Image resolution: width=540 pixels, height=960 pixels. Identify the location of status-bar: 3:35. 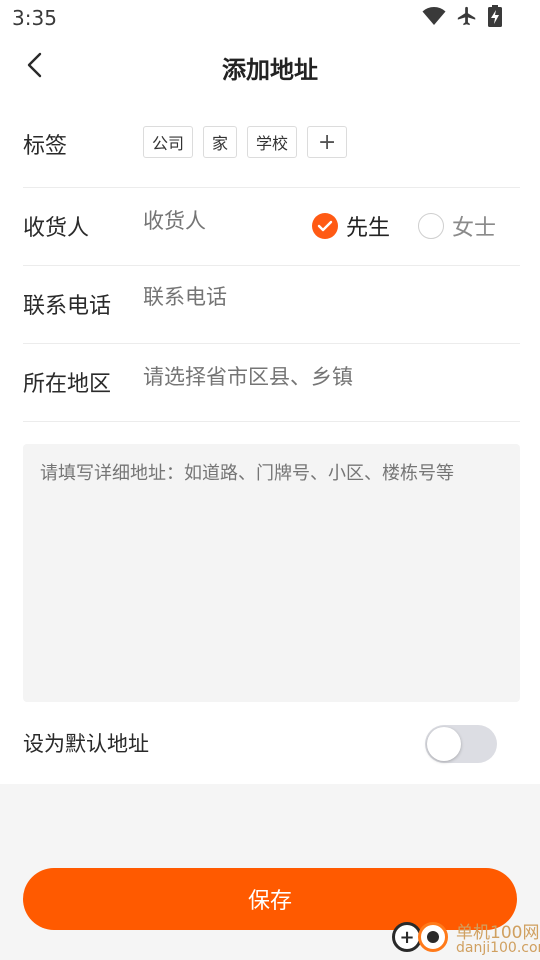
(270, 18).